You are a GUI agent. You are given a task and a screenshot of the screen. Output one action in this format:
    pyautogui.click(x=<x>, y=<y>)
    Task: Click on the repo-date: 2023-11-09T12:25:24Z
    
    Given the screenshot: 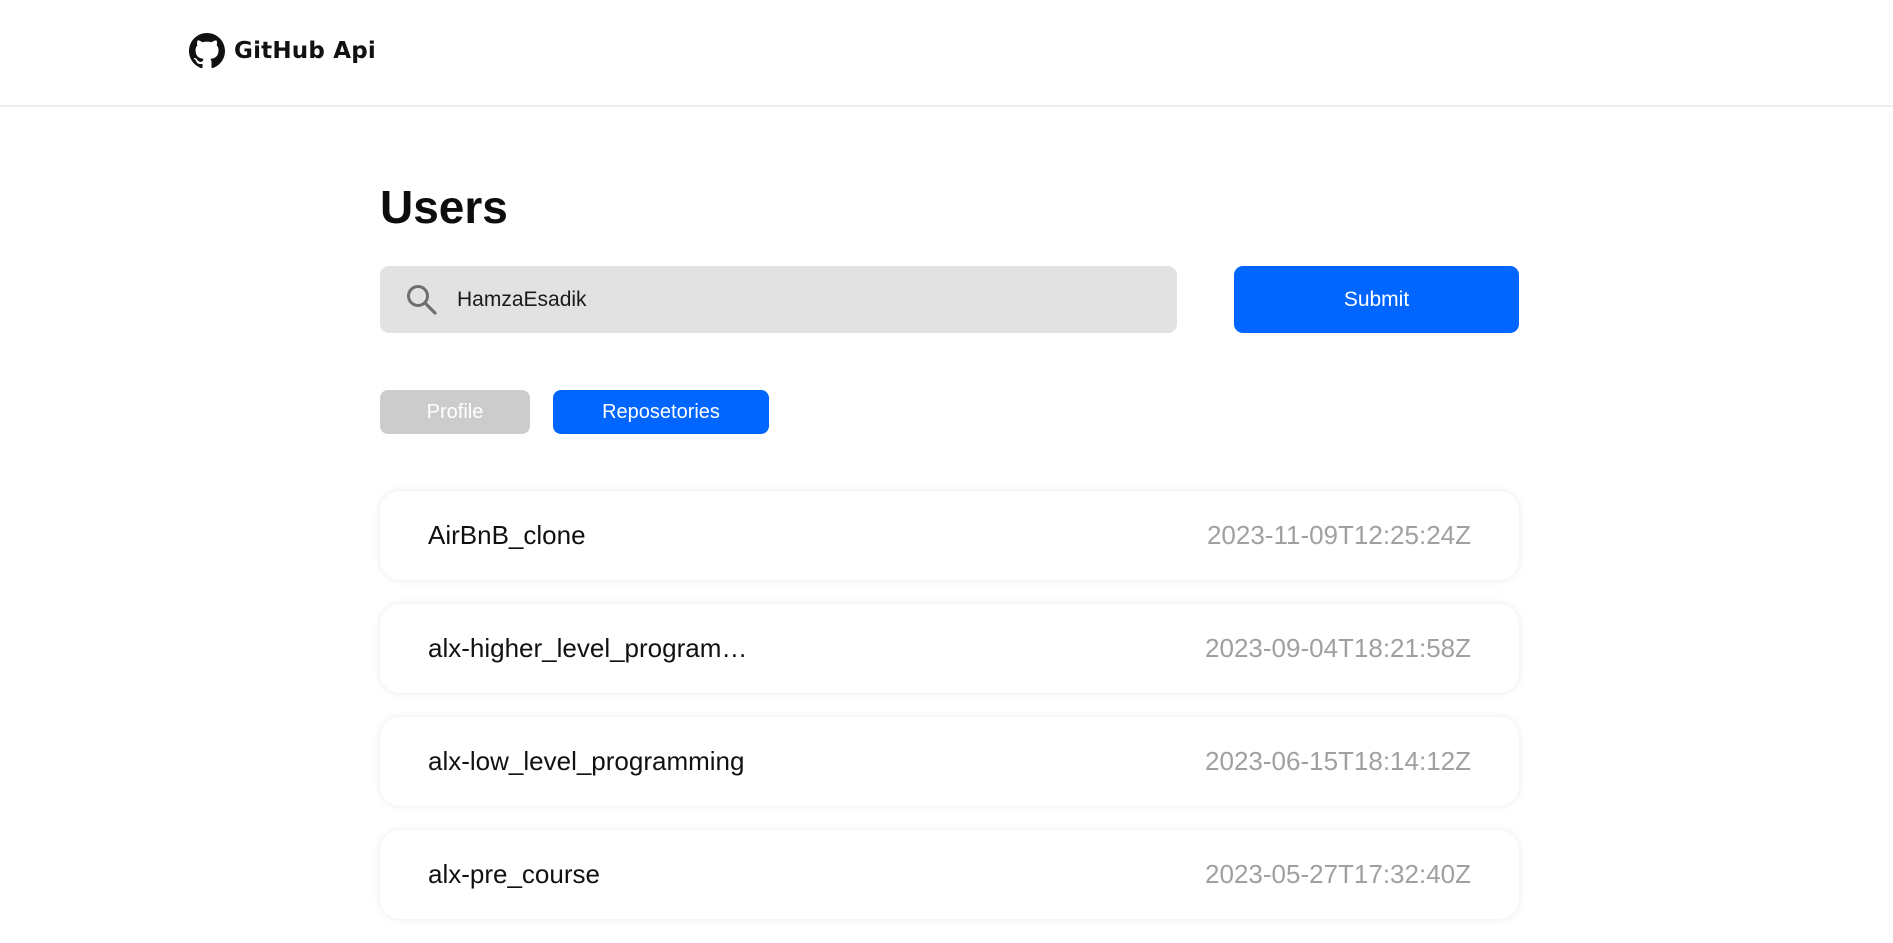 What is the action you would take?
    pyautogui.click(x=1338, y=535)
    